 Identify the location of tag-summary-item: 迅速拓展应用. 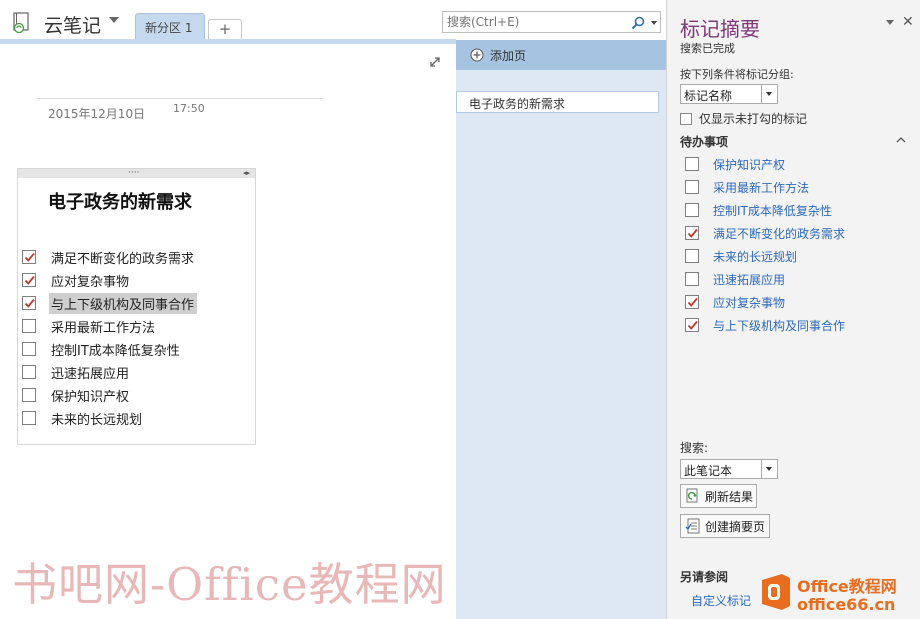
(735, 279).